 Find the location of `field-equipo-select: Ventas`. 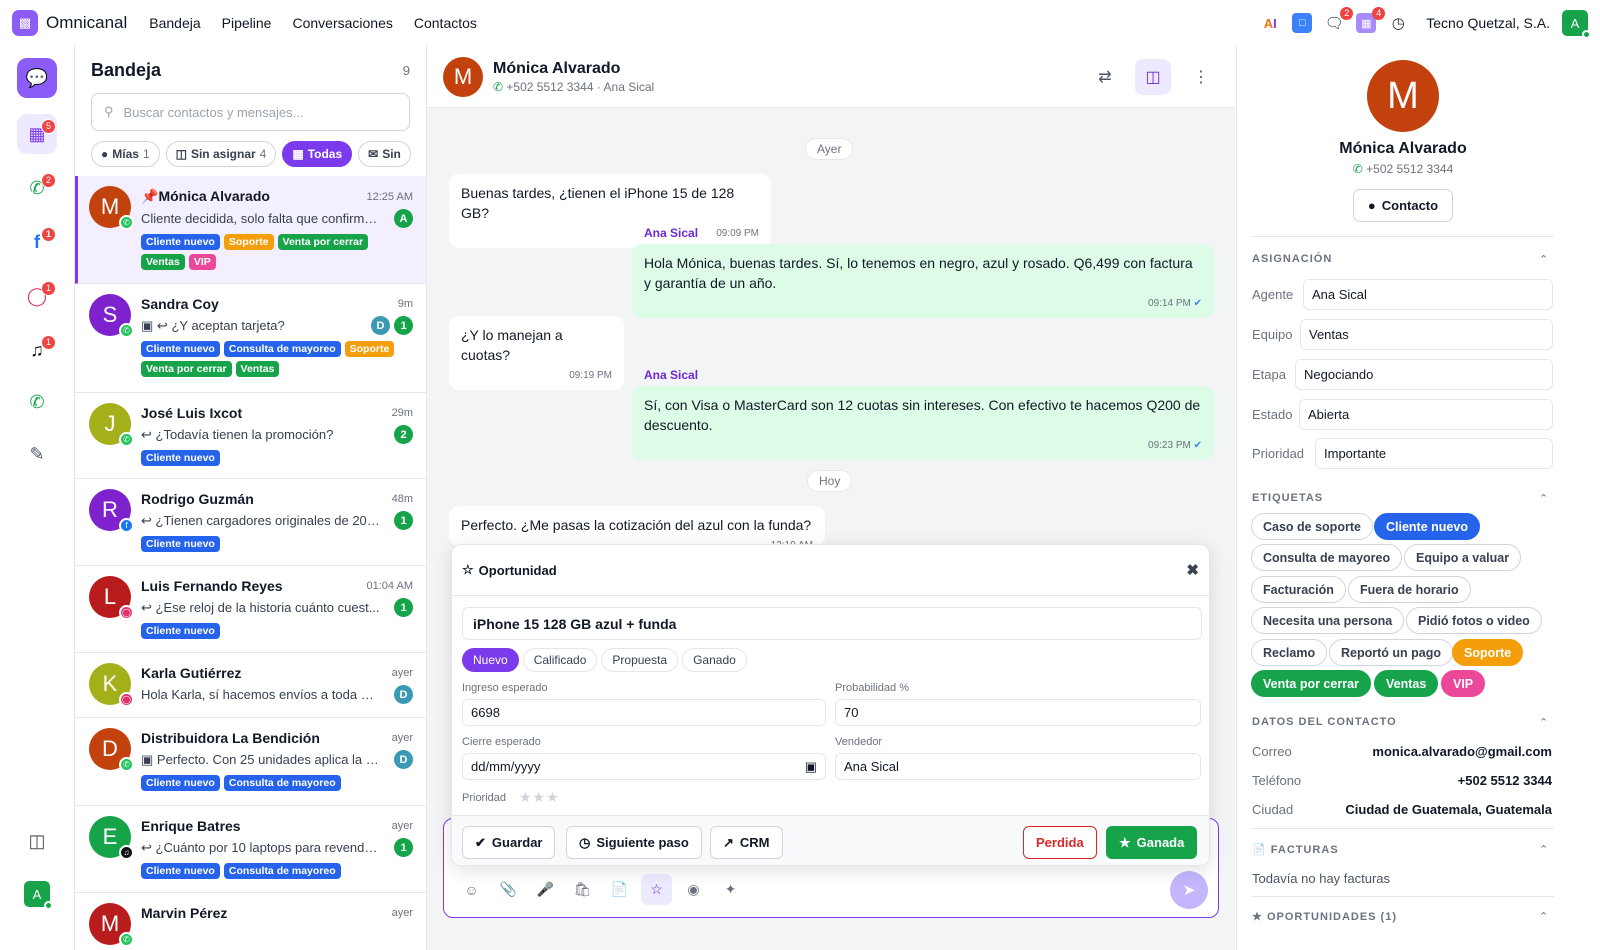

field-equipo-select: Ventas is located at coordinates (1426, 334).